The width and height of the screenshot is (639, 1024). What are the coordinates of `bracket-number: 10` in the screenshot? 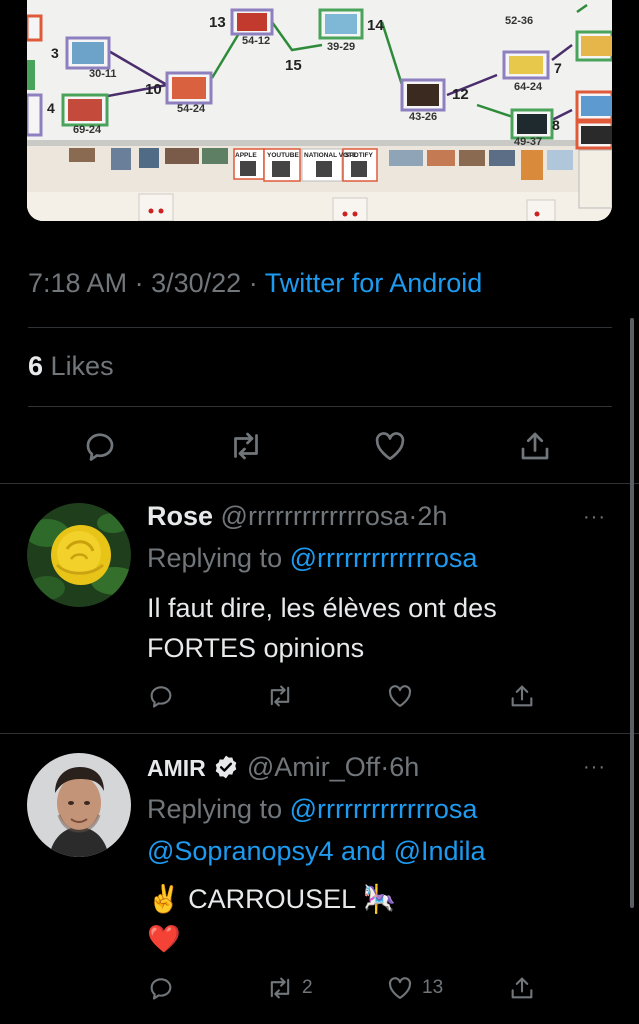 It's located at (153, 89).